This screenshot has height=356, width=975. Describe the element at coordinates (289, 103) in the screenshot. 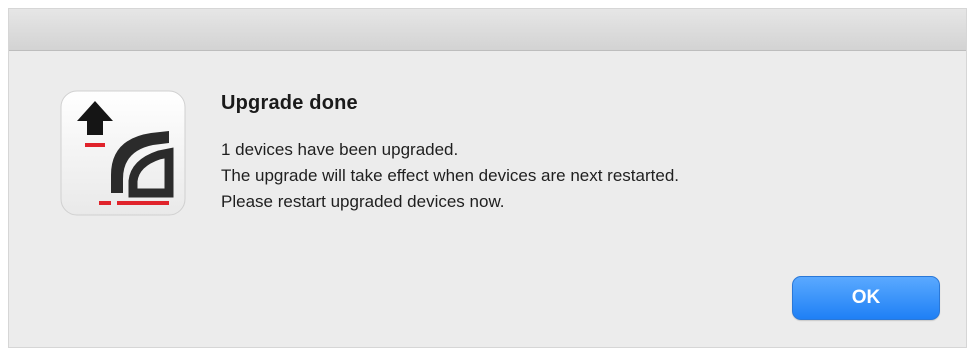

I see `dialog-title: Upgrade done` at that location.